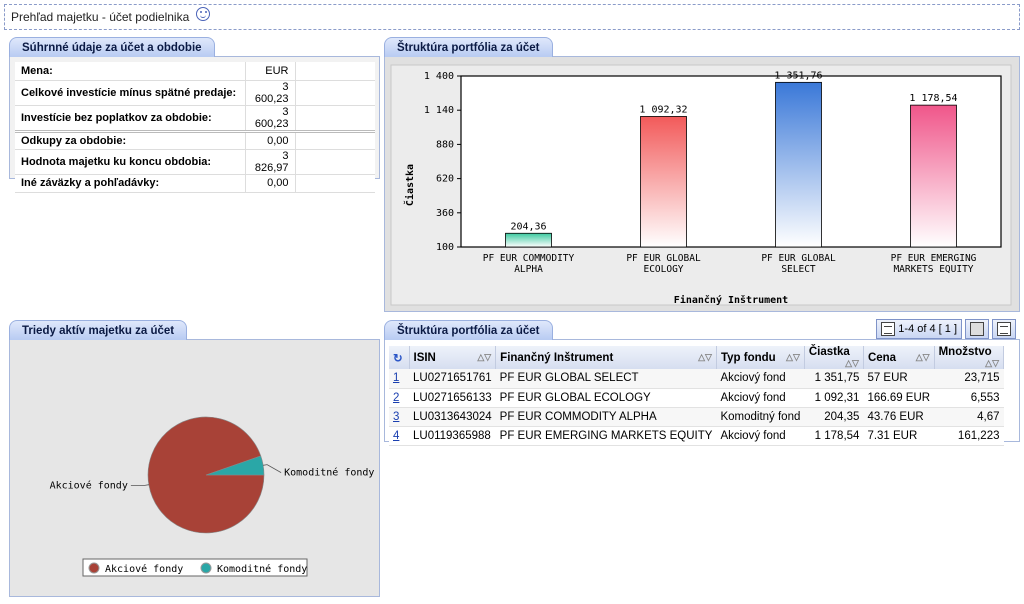  I want to click on pager-box: 1-4 of 4 [ 1 ], so click(919, 329).